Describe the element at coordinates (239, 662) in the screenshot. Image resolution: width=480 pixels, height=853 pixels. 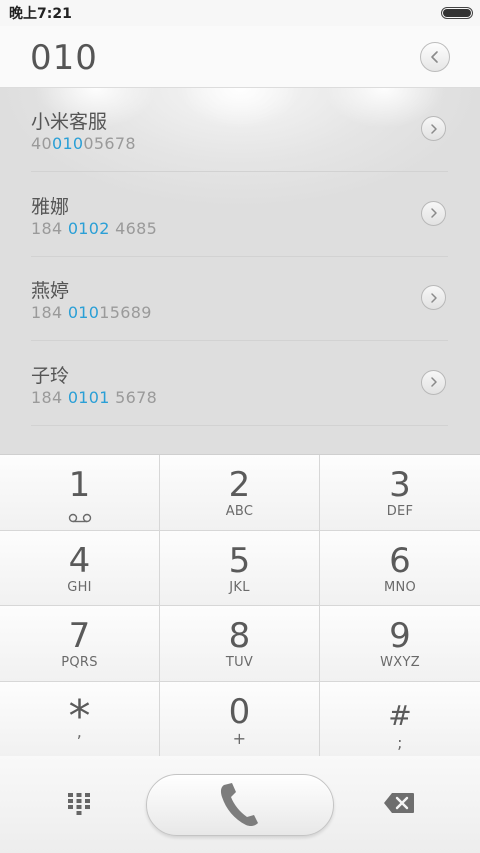
I see `key-letters: TUV` at that location.